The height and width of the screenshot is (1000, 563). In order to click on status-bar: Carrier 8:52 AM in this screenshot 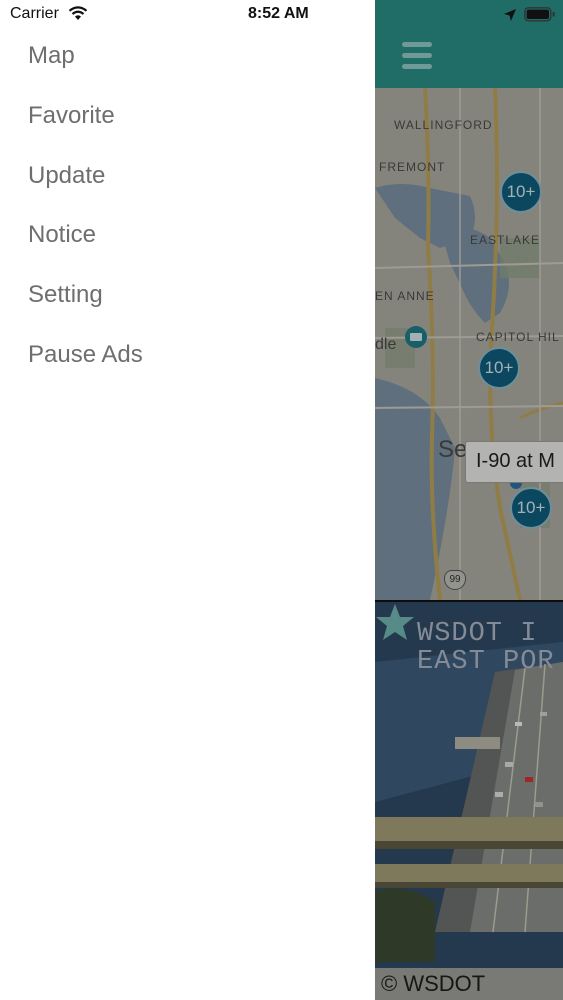, I will do `click(281, 15)`.